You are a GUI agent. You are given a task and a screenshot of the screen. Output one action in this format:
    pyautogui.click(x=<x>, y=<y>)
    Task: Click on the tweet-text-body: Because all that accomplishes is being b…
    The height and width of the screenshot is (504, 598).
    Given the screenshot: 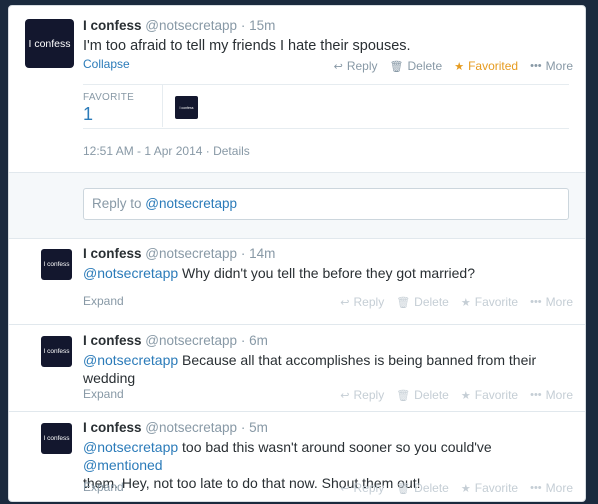 What is the action you would take?
    pyautogui.click(x=357, y=360)
    